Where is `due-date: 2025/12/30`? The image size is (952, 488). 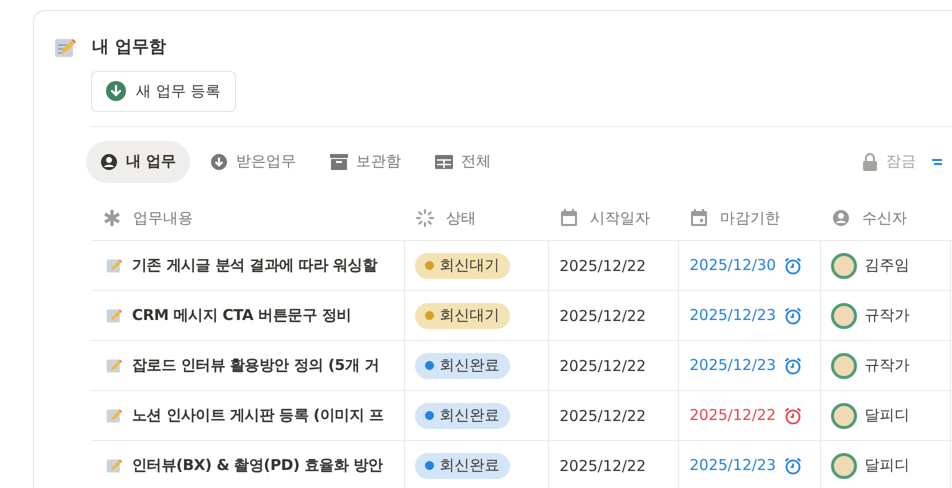
due-date: 2025/12/30 is located at coordinates (733, 265).